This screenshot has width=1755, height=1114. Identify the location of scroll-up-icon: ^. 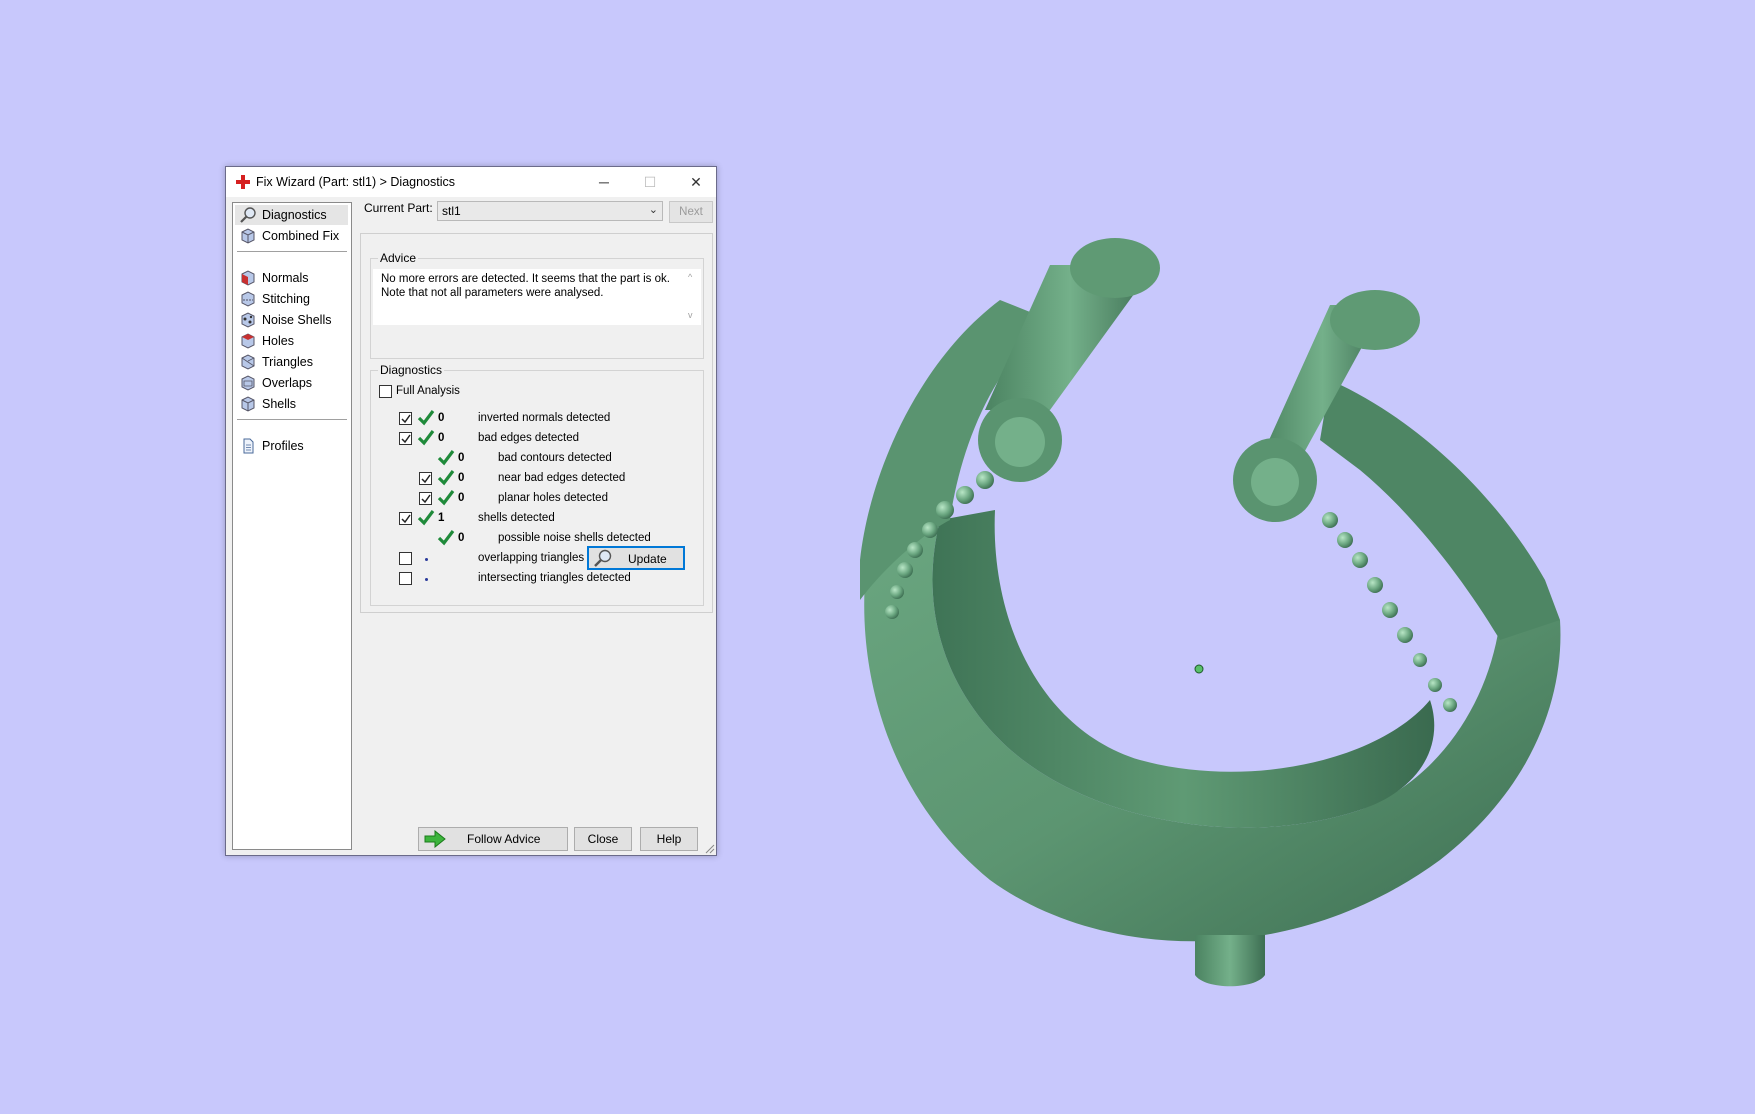
(690, 278).